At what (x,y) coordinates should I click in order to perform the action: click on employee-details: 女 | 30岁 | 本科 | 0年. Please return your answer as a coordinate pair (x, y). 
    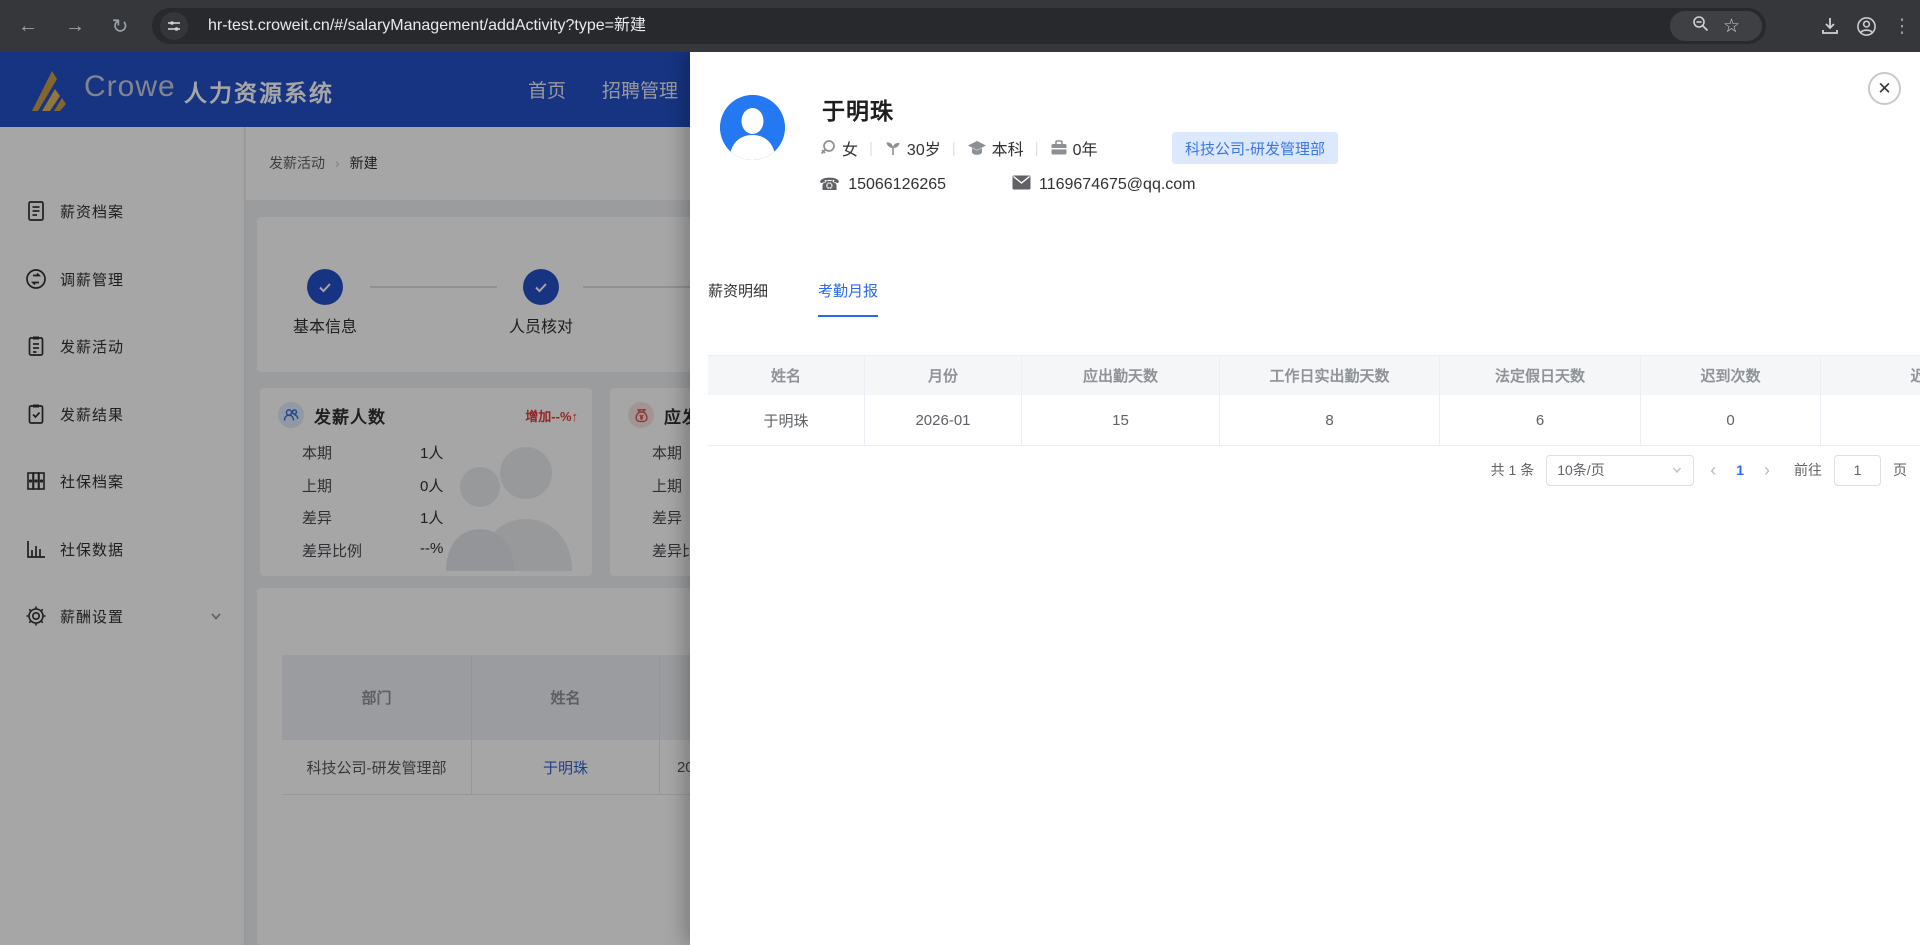
    Looking at the image, I should click on (958, 148).